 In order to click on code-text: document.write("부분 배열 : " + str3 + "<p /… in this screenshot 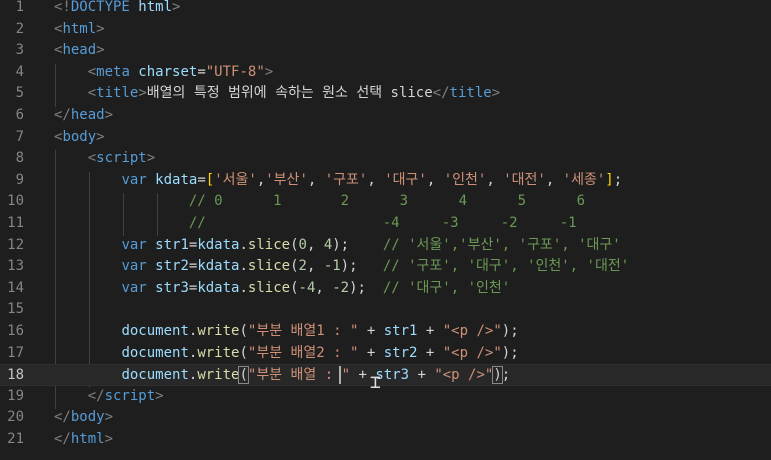, I will do `click(282, 376)`.